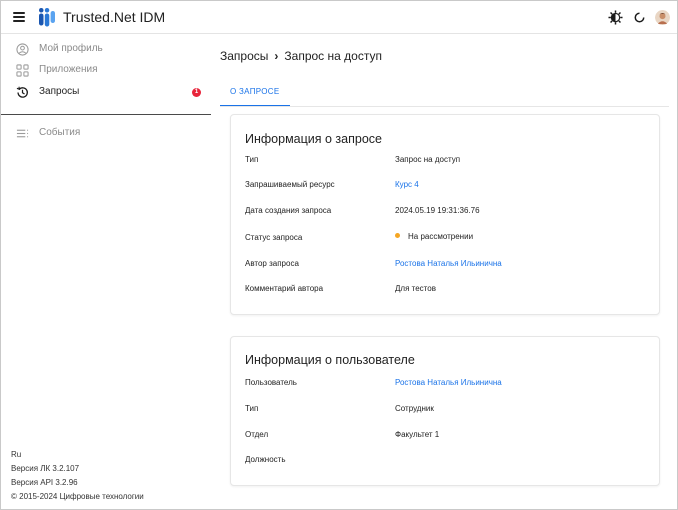 Image resolution: width=678 pixels, height=510 pixels. What do you see at coordinates (106, 134) in the screenshot?
I see `sidebar-item-events: События` at bounding box center [106, 134].